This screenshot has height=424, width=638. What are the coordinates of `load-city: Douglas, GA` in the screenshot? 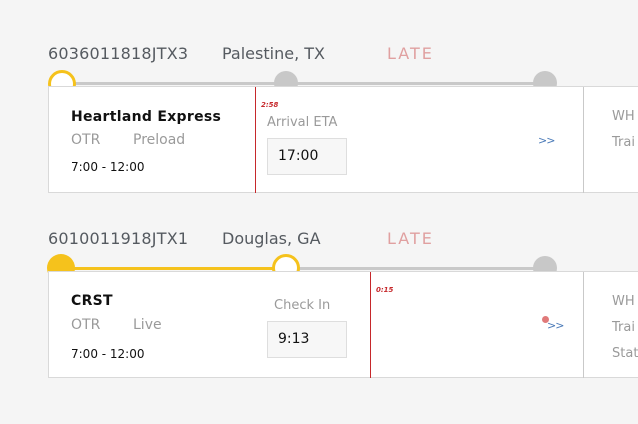 It's located at (271, 238).